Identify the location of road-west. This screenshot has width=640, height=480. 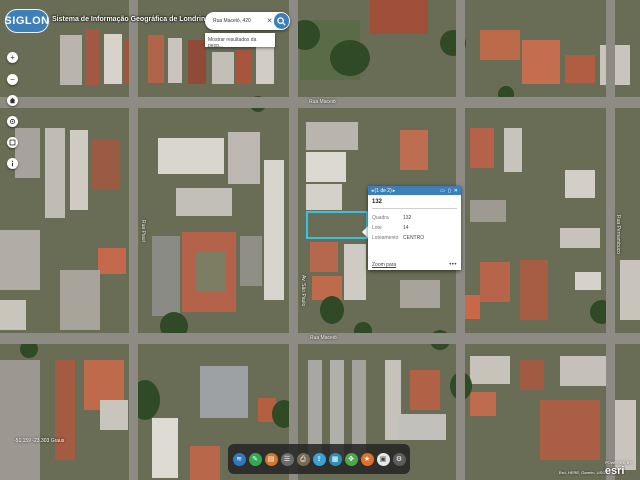
(133, 240).